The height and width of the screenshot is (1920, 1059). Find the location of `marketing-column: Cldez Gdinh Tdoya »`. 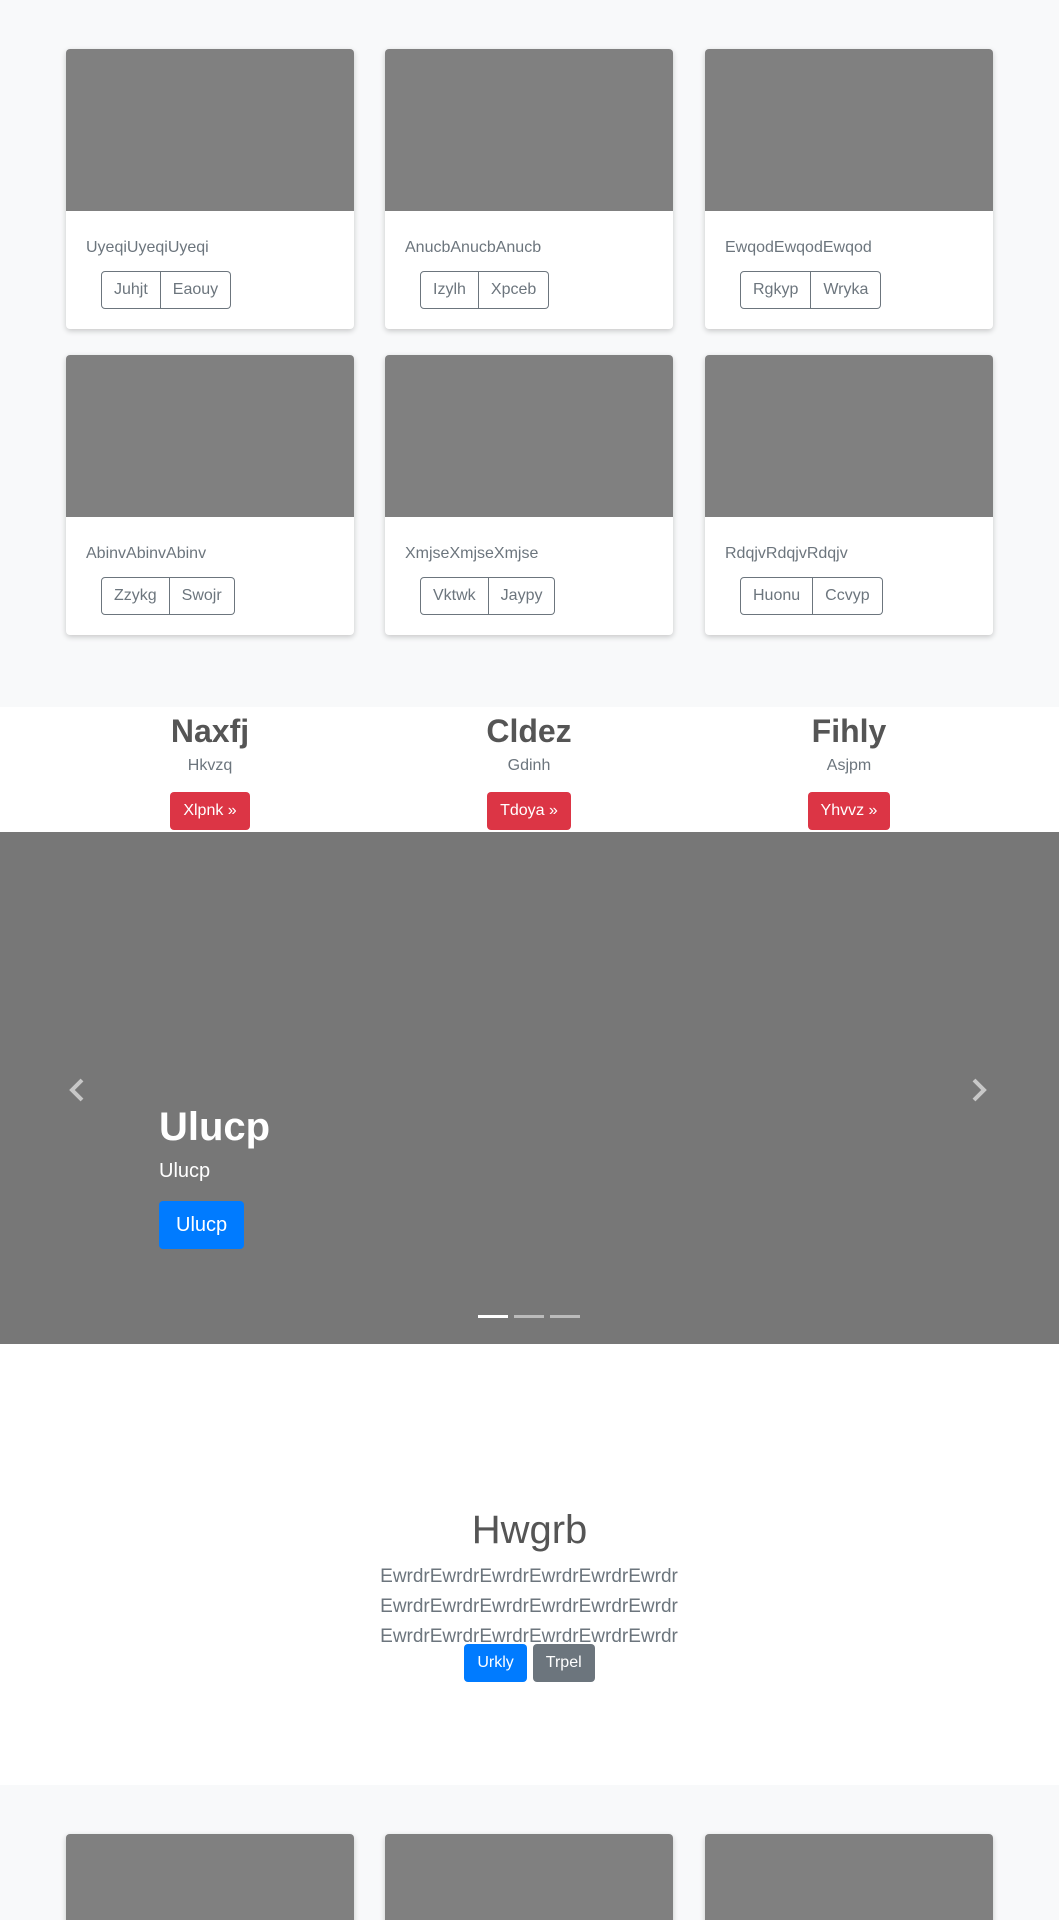

marketing-column: Cldez Gdinh Tdoya » is located at coordinates (529, 768).